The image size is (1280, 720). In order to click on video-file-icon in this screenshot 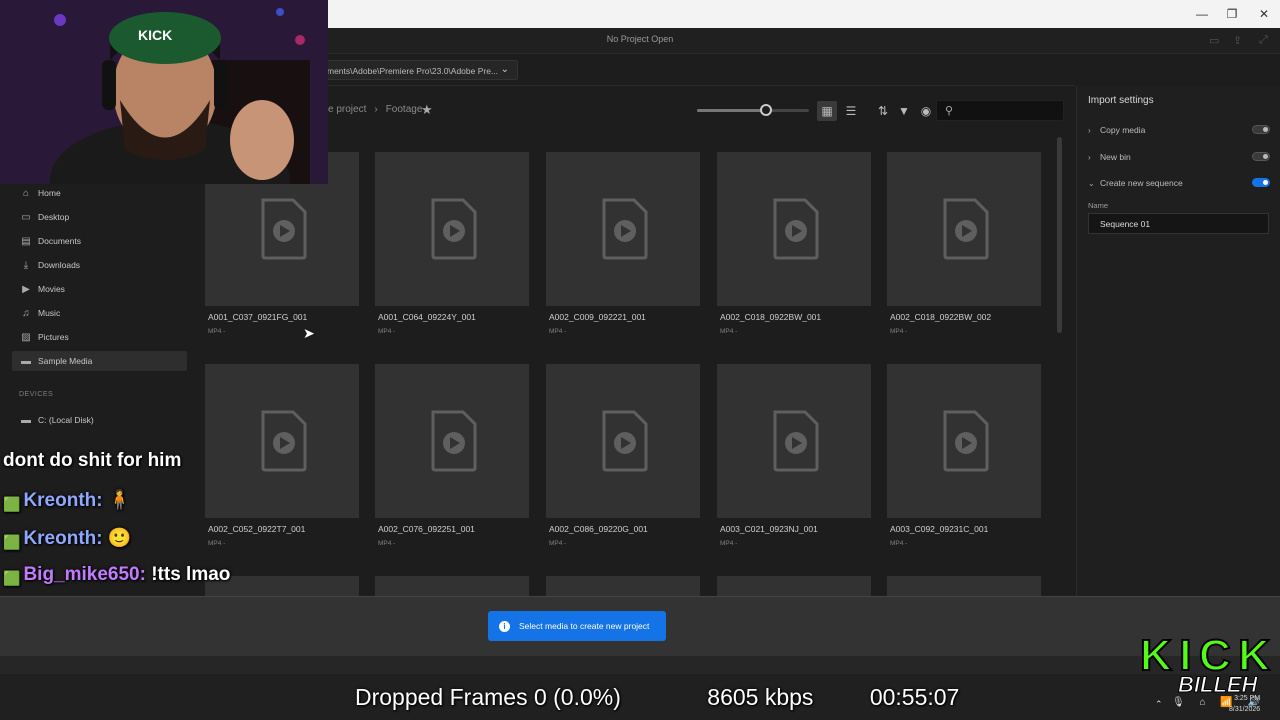, I will do `click(796, 229)`.